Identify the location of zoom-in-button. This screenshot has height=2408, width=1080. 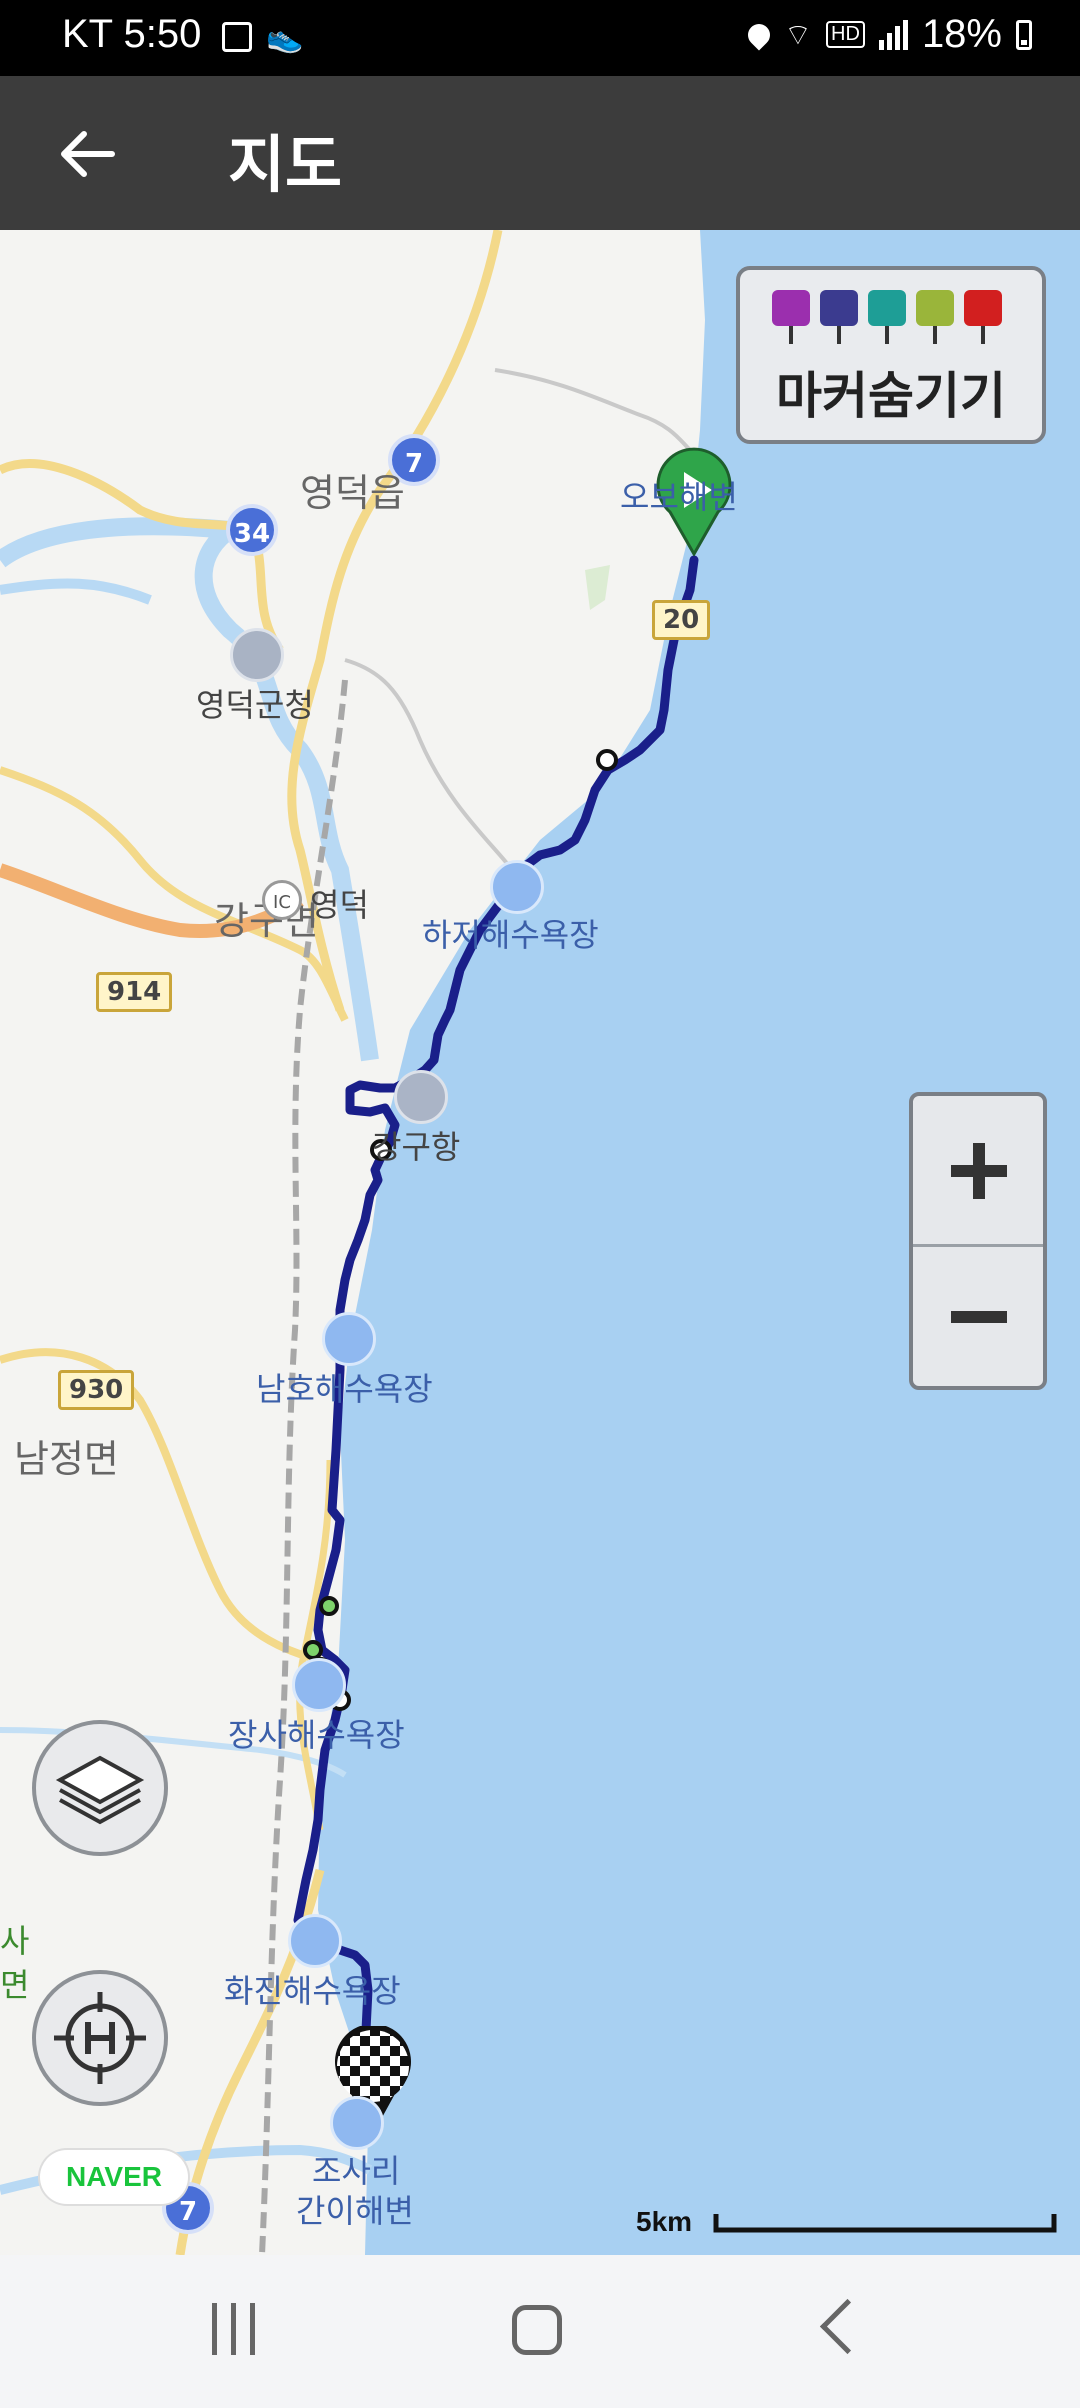
(978, 1168).